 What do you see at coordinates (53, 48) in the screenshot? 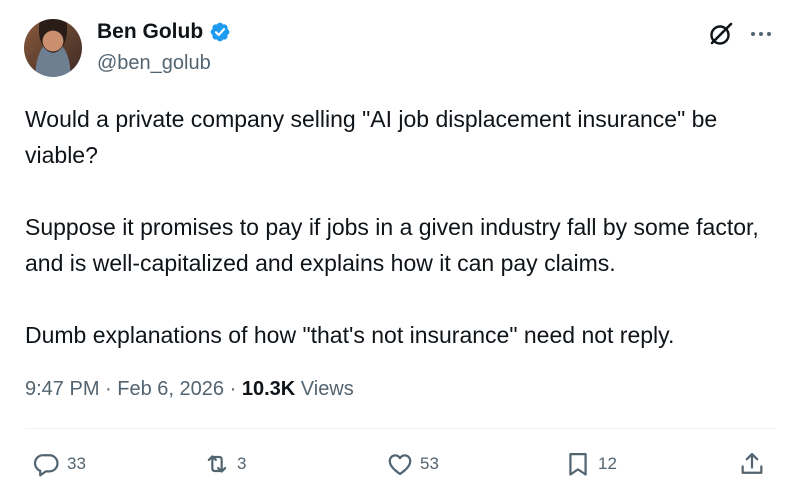
I see `avatar` at bounding box center [53, 48].